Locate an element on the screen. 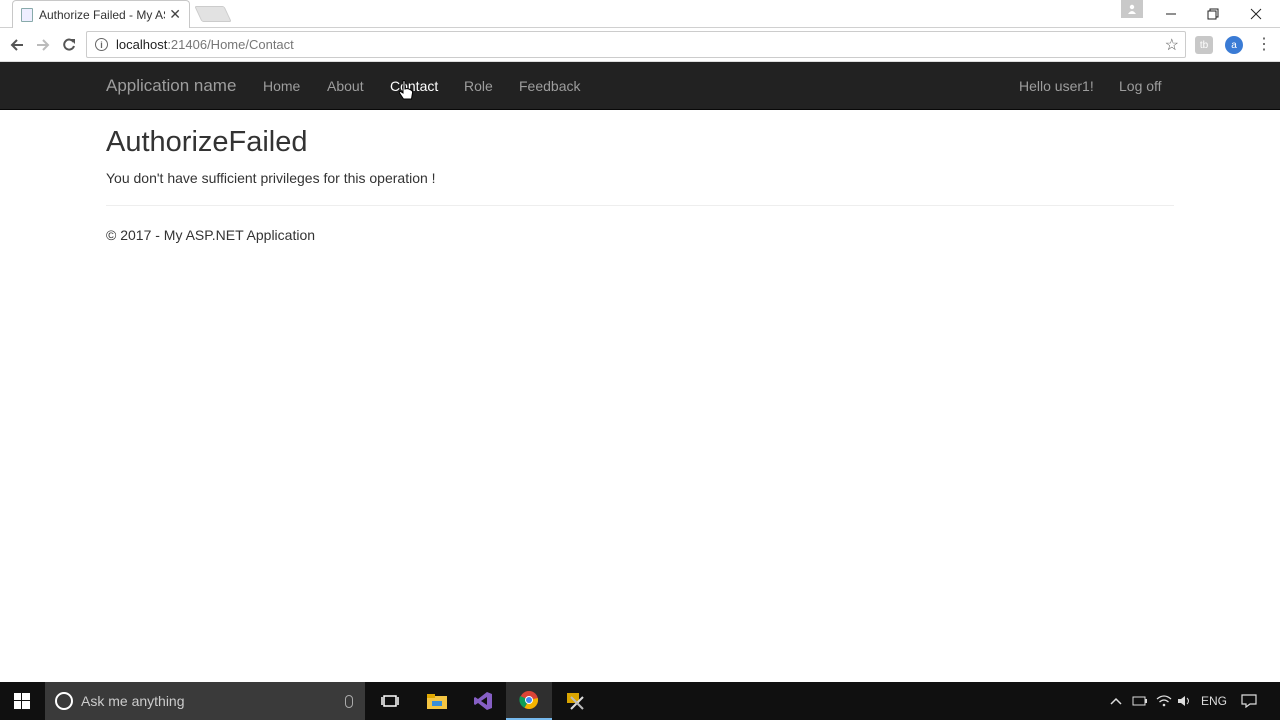 The image size is (1280, 720). user-greeting-link: Hello user1! is located at coordinates (1056, 86).